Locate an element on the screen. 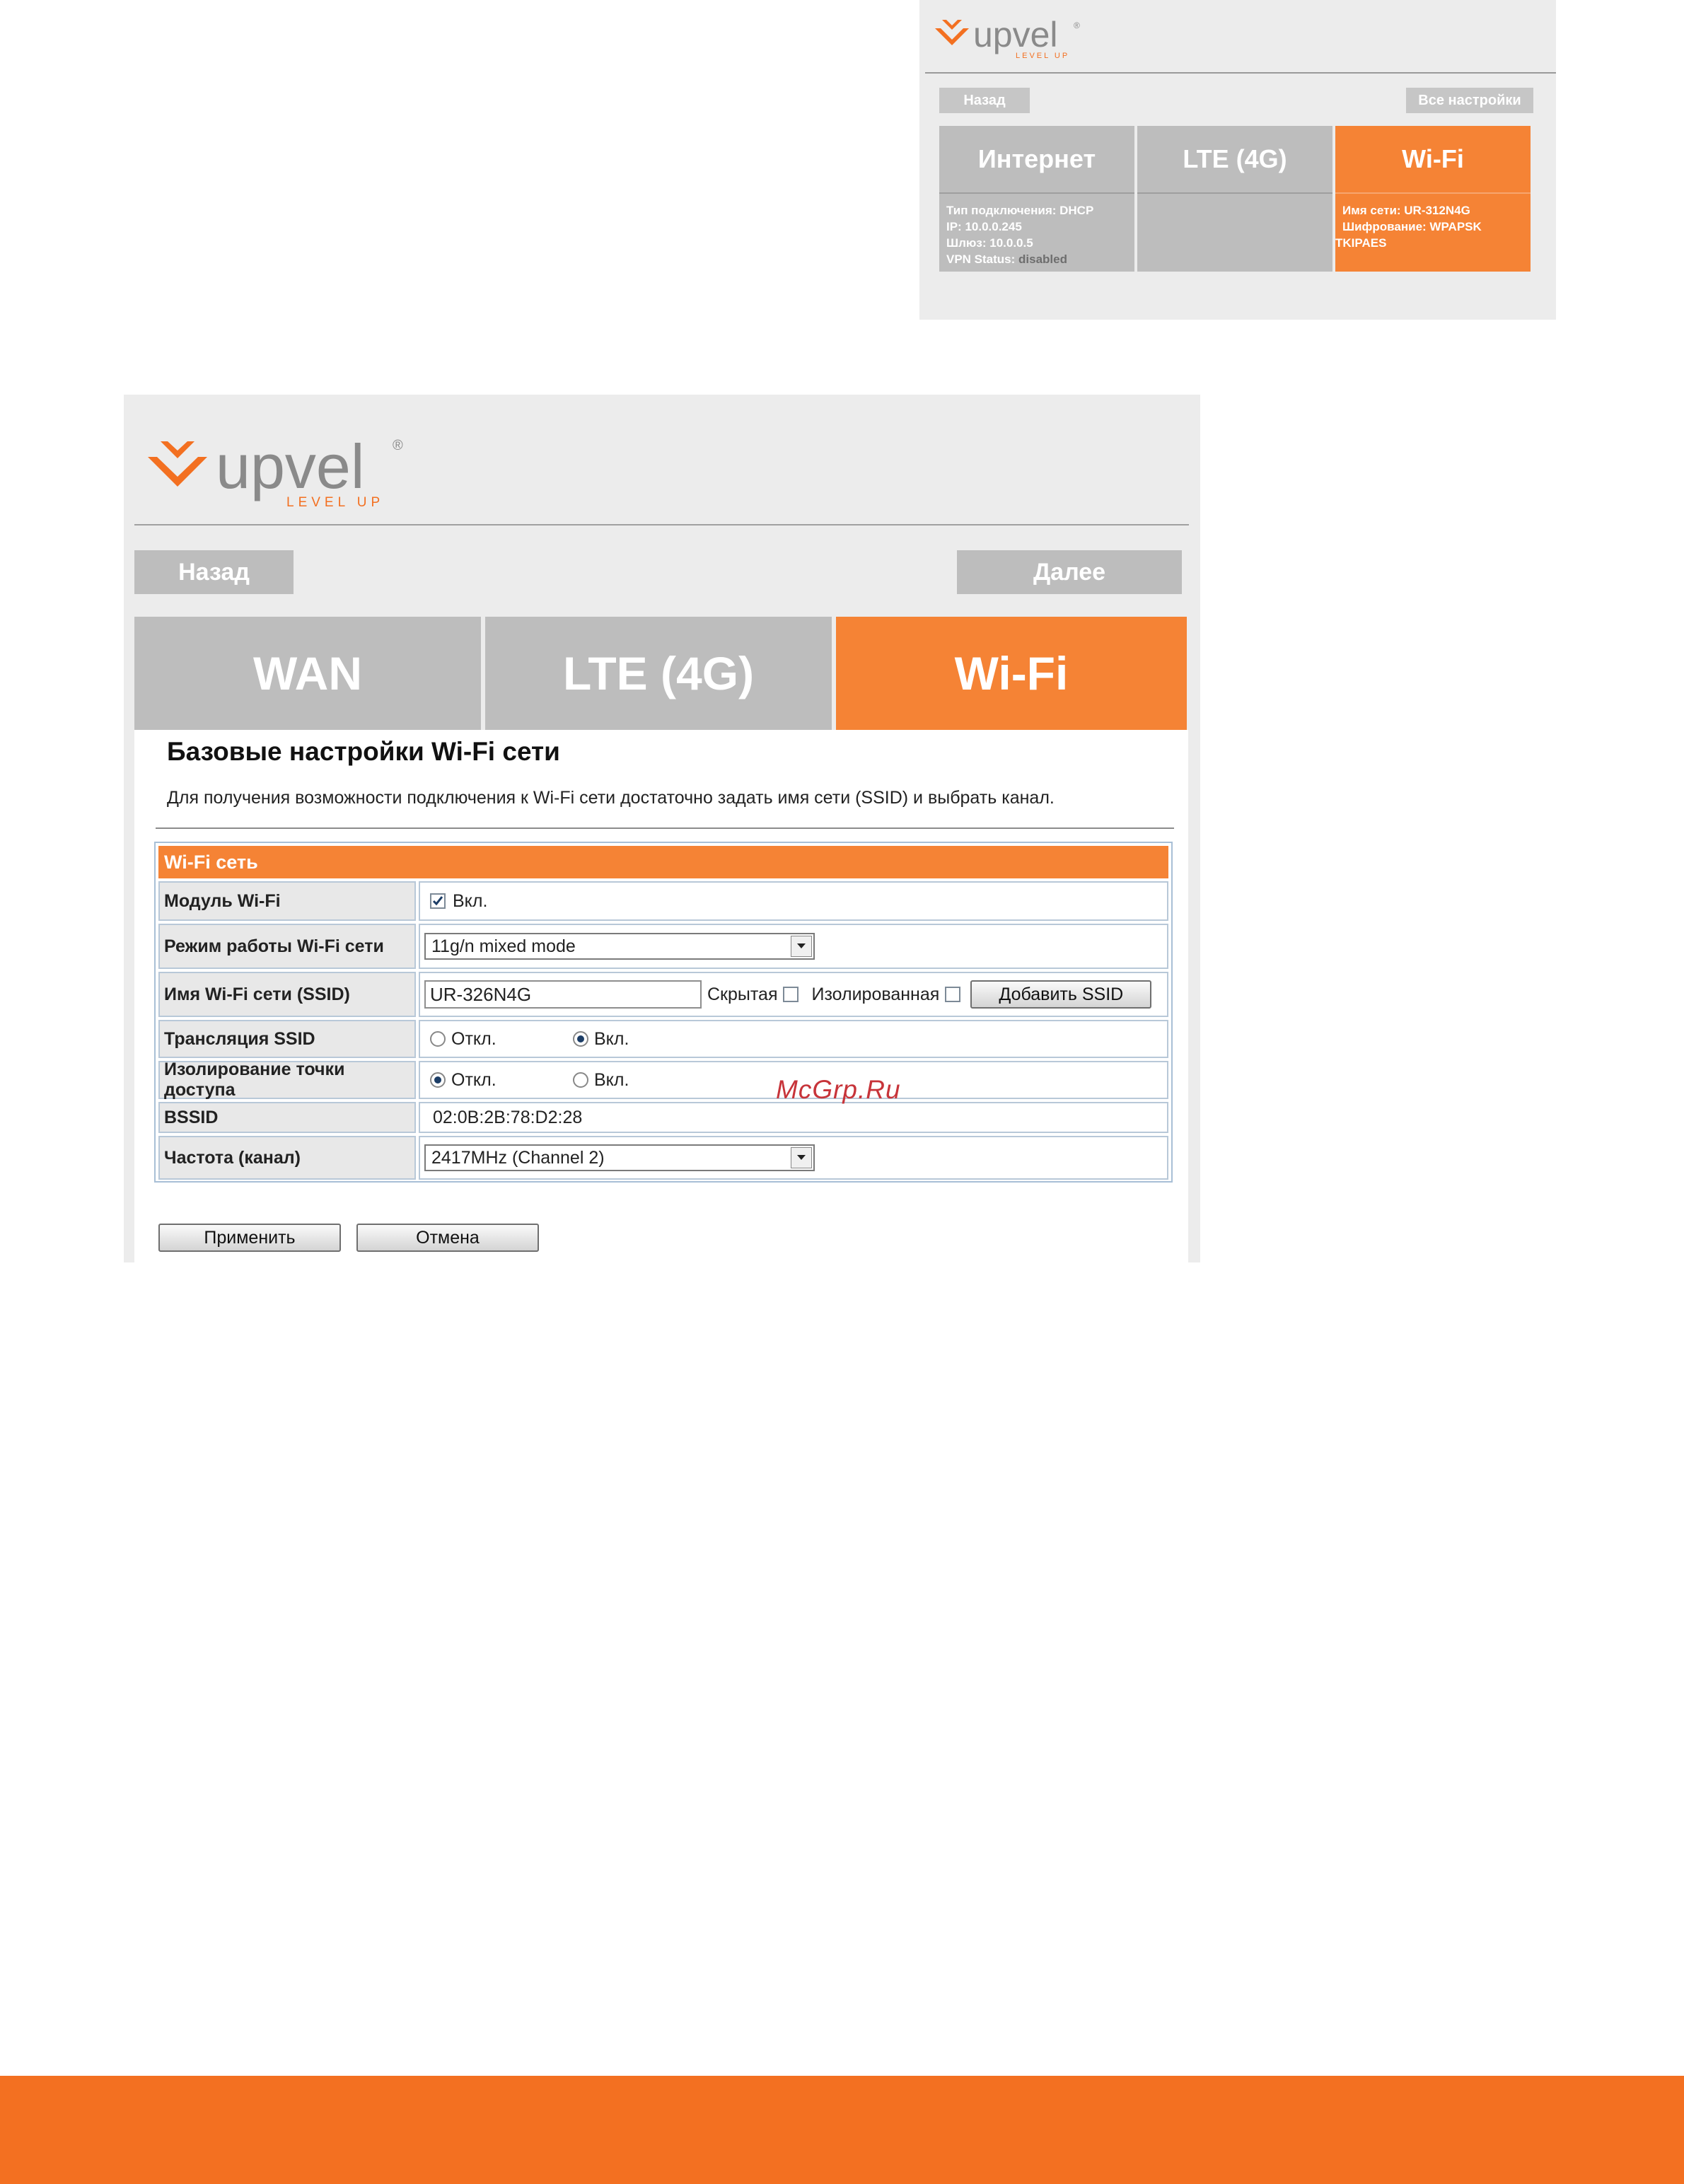  tab-wifi: Wi-Fi is located at coordinates (1012, 673).